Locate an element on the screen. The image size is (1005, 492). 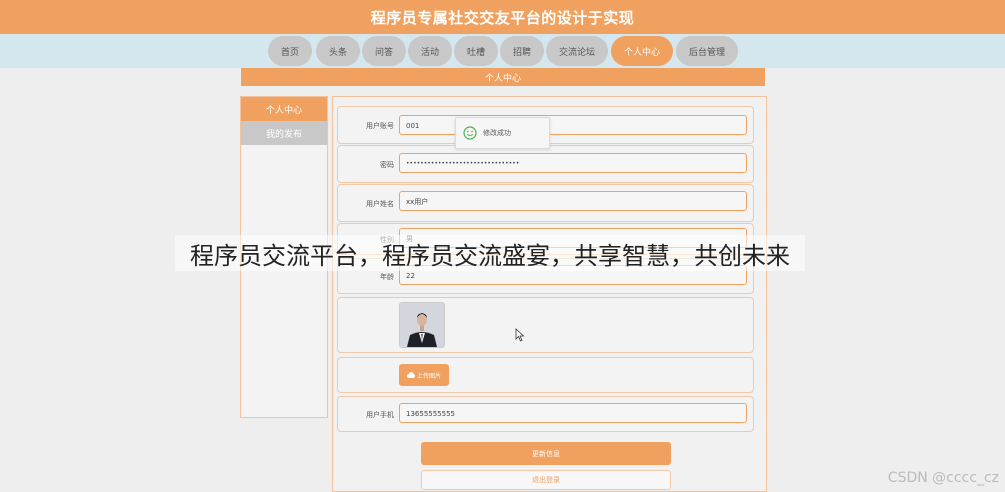
nav-item-home: 首页 is located at coordinates (290, 51).